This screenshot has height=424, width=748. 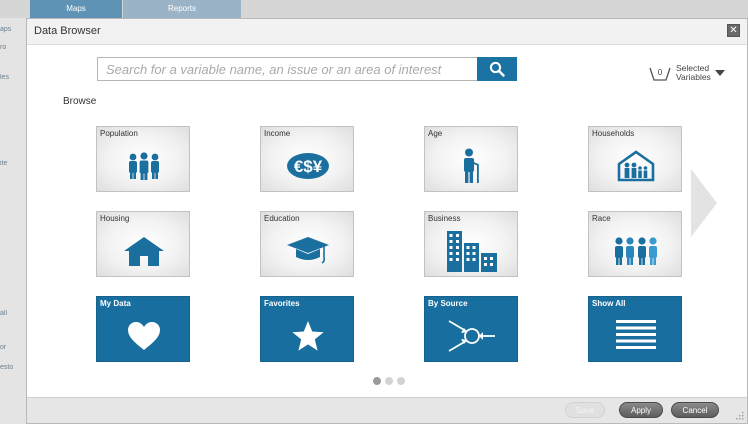 I want to click on tile-label: By Source, so click(x=448, y=303).